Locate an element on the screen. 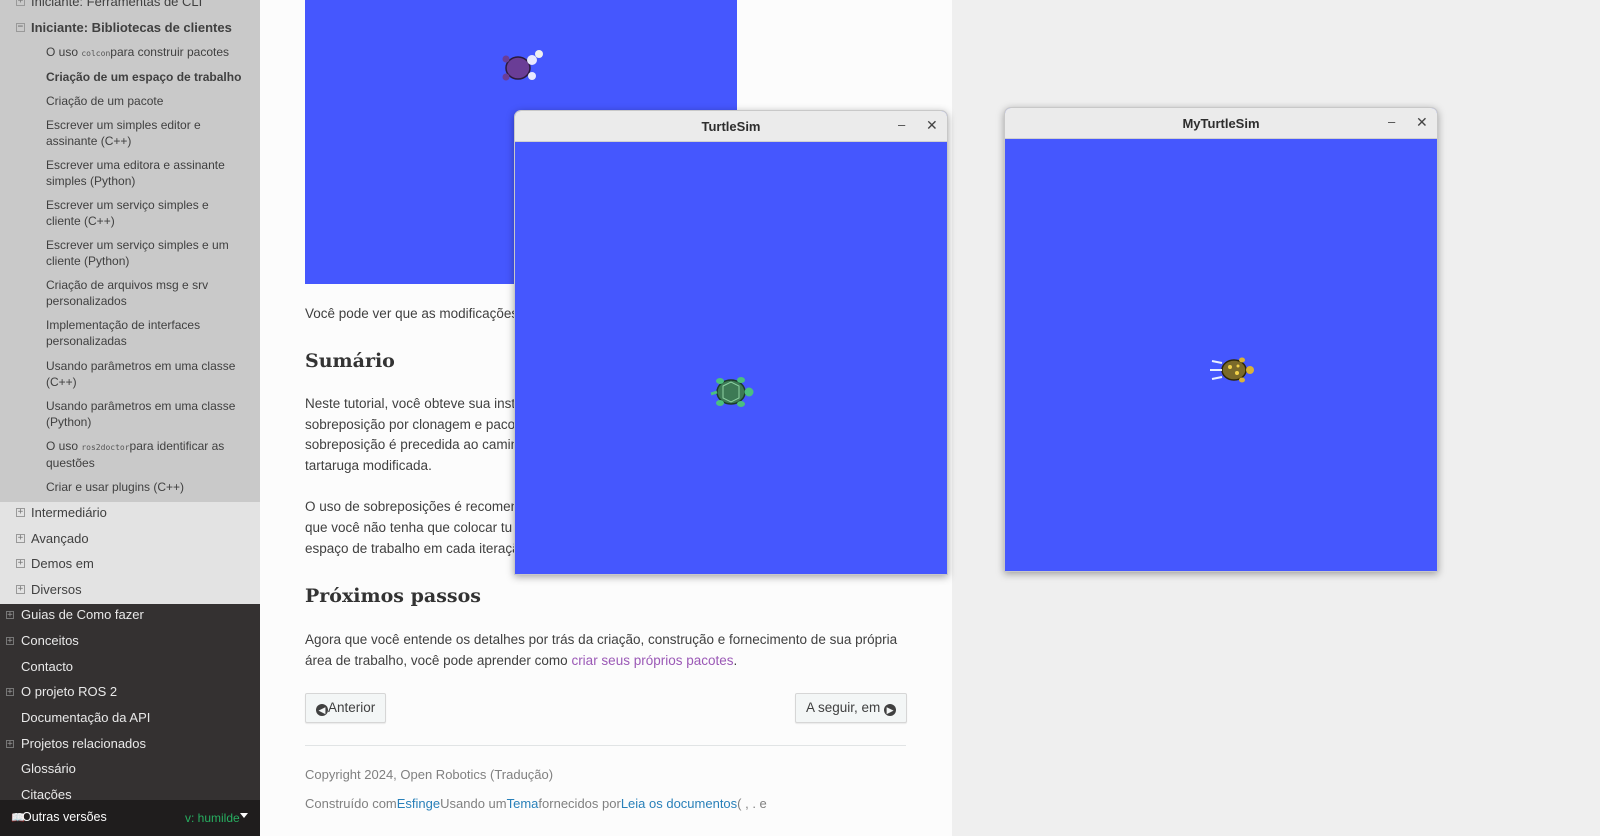 The height and width of the screenshot is (836, 1600). copyright: Copyright 2024, Open Robotics (Tradução) is located at coordinates (429, 774).